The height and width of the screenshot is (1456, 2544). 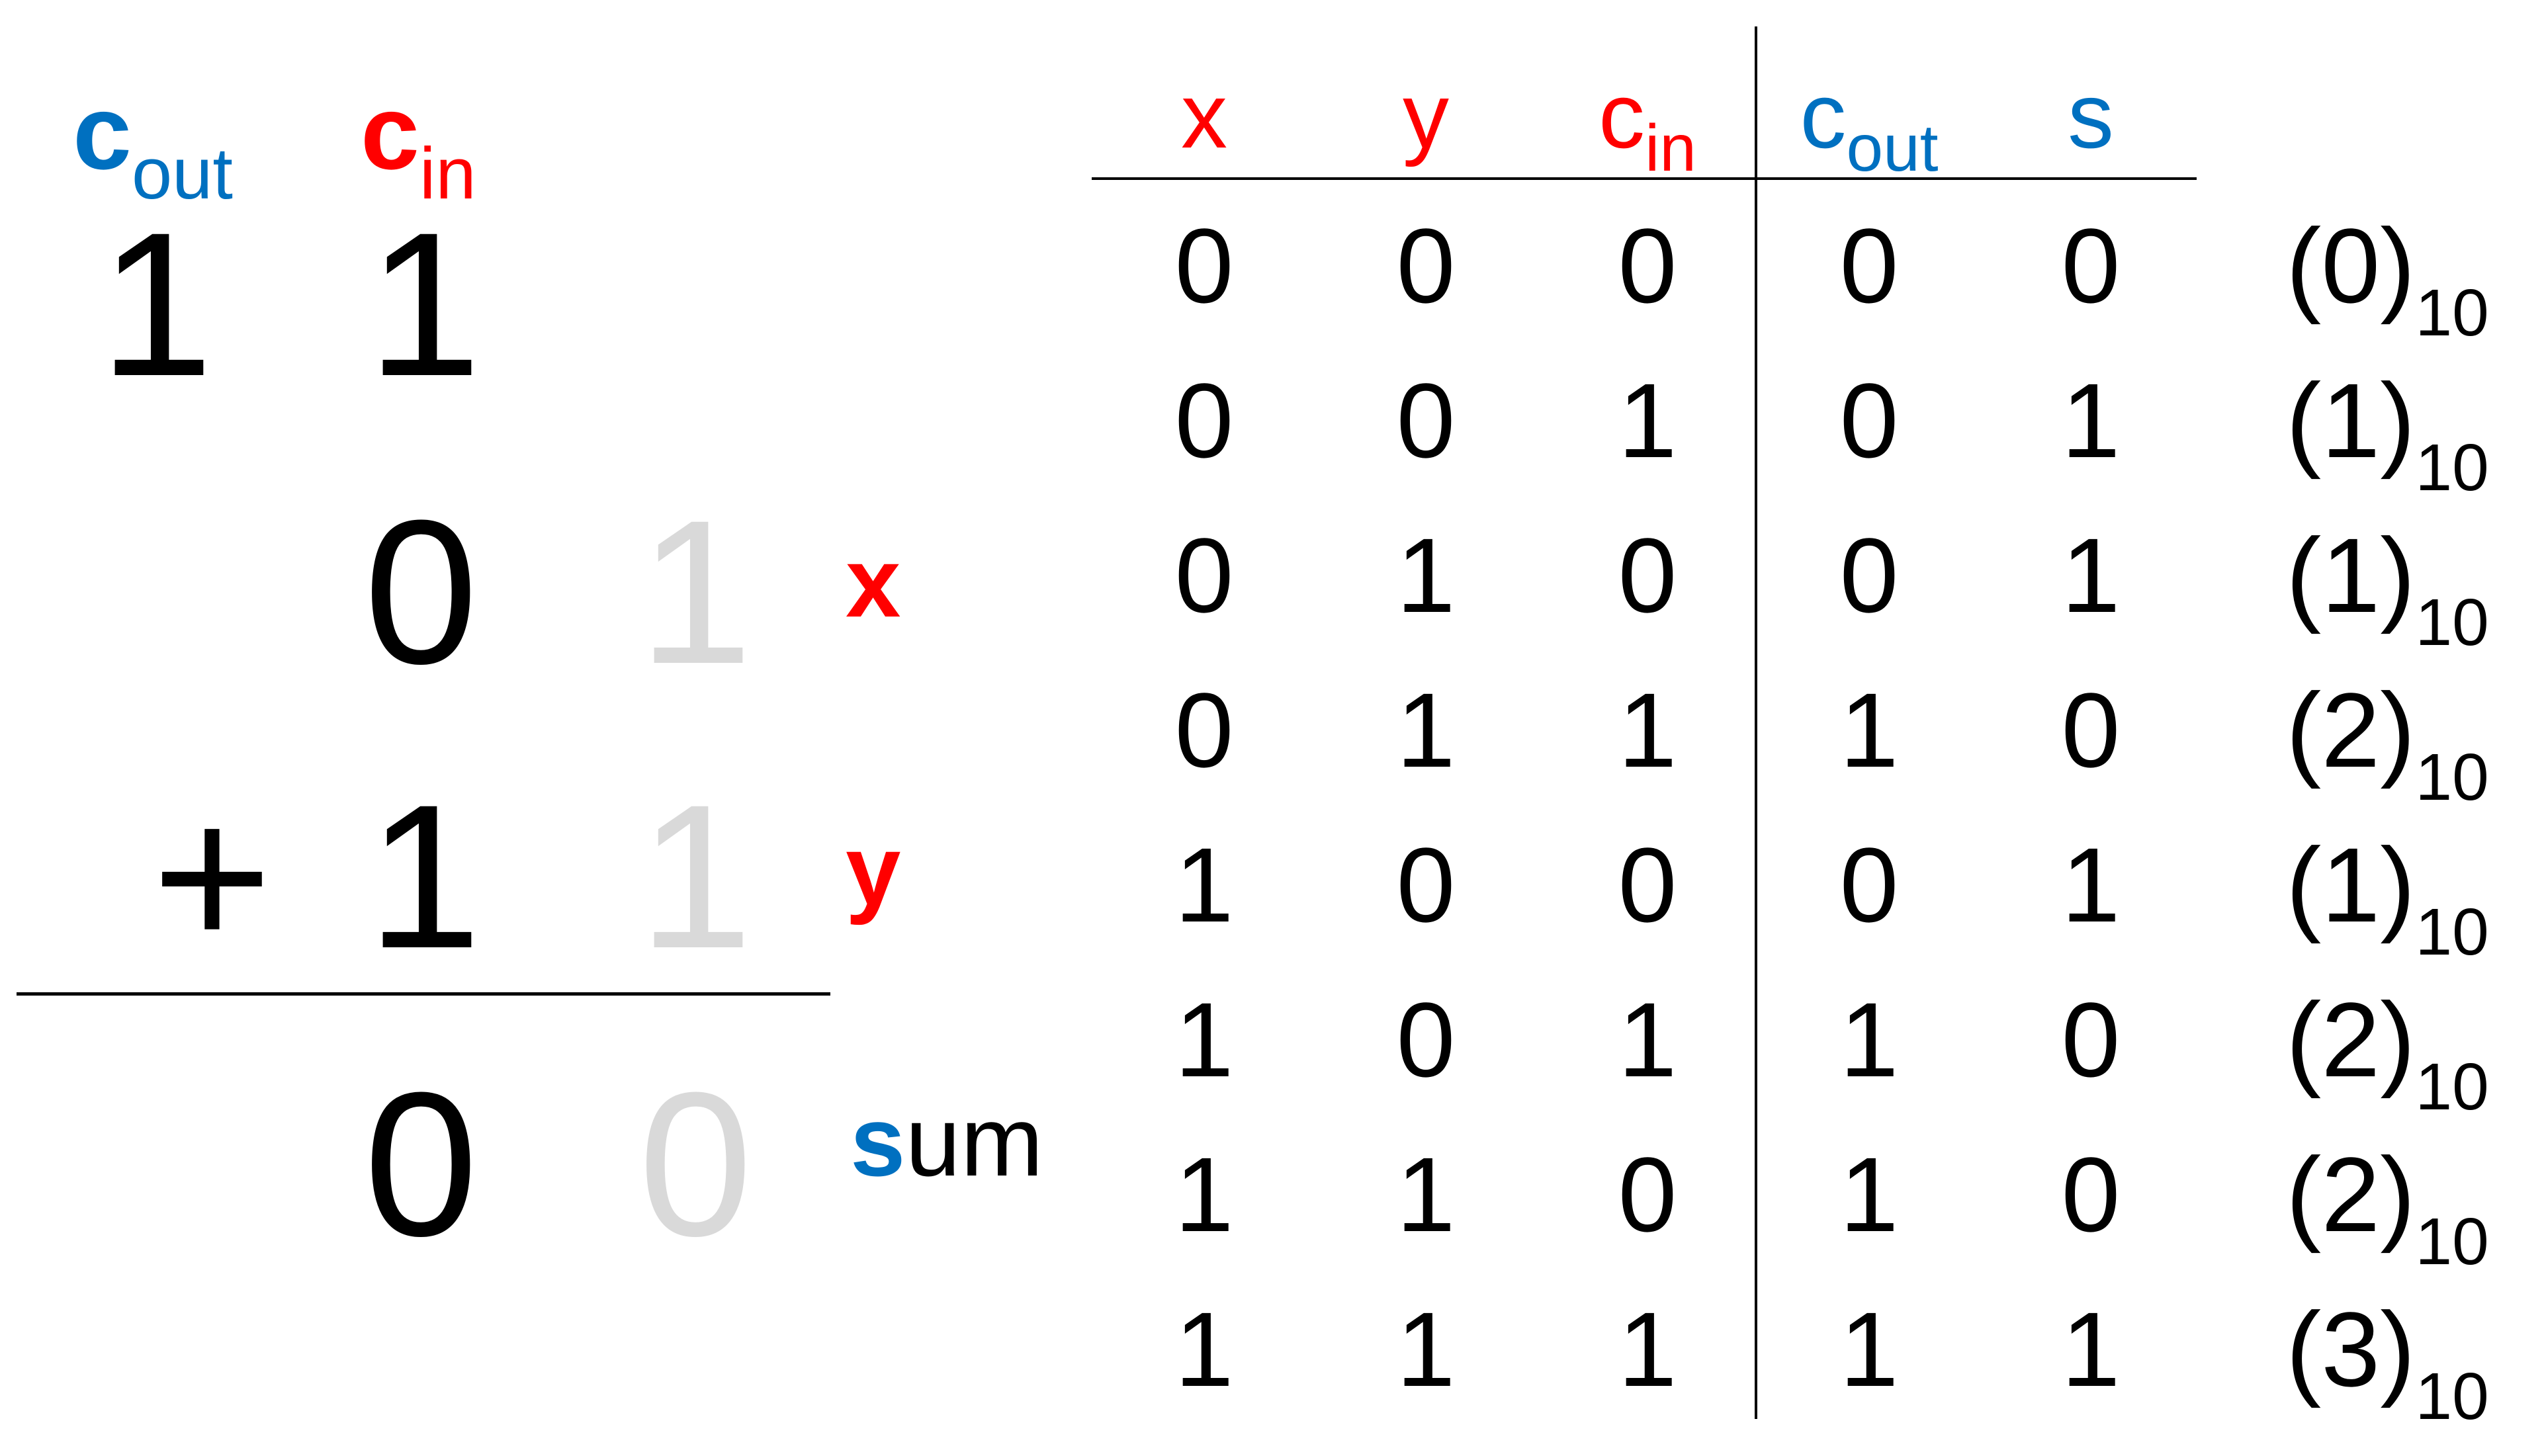 What do you see at coordinates (153, 144) in the screenshot?
I see `cout-label: cout` at bounding box center [153, 144].